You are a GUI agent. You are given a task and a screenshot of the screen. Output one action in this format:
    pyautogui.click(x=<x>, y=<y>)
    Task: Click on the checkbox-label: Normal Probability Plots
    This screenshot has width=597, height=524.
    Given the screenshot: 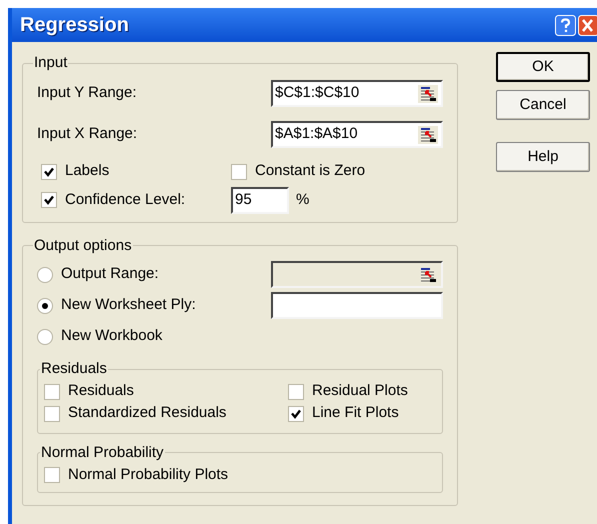 What is the action you would take?
    pyautogui.click(x=148, y=474)
    